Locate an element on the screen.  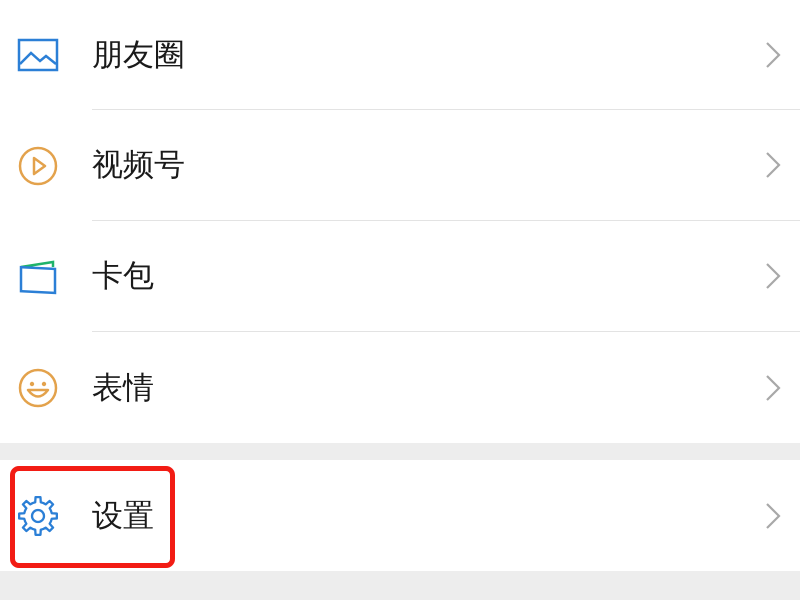
menu-label: 表情 is located at coordinates (123, 388).